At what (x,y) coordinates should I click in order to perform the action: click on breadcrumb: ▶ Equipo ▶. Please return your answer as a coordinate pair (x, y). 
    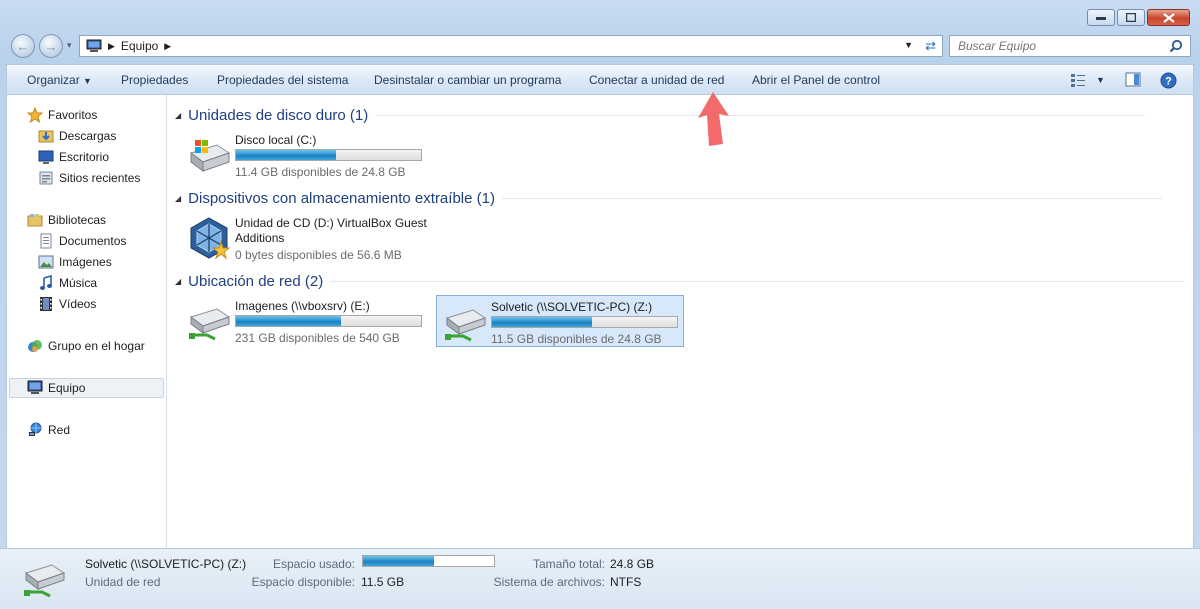
    Looking at the image, I should click on (128, 46).